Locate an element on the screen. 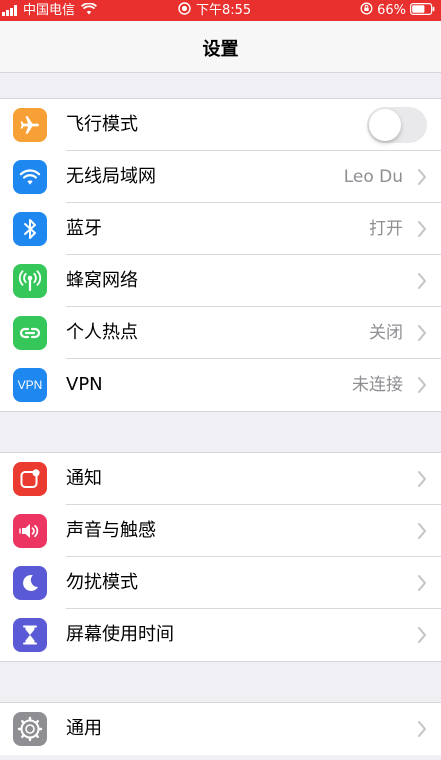  settings-row-label: 声音与触感 is located at coordinates (111, 530).